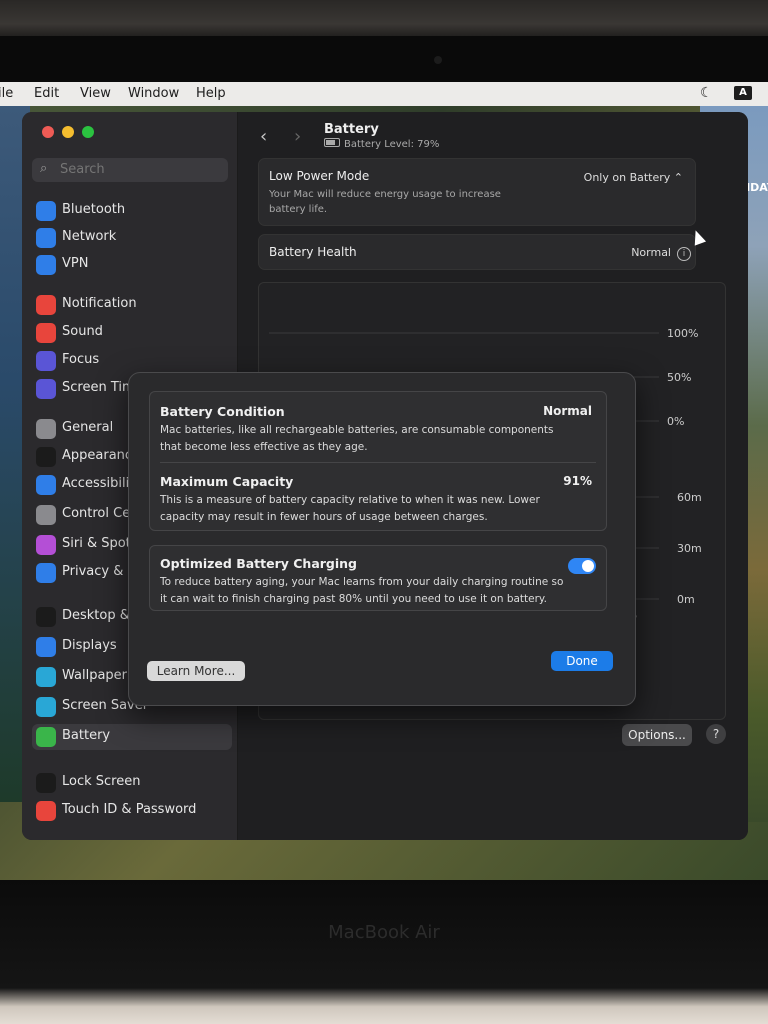 Image resolution: width=768 pixels, height=1024 pixels. What do you see at coordinates (75, 263) in the screenshot?
I see `sidebar-item-label: VPN` at bounding box center [75, 263].